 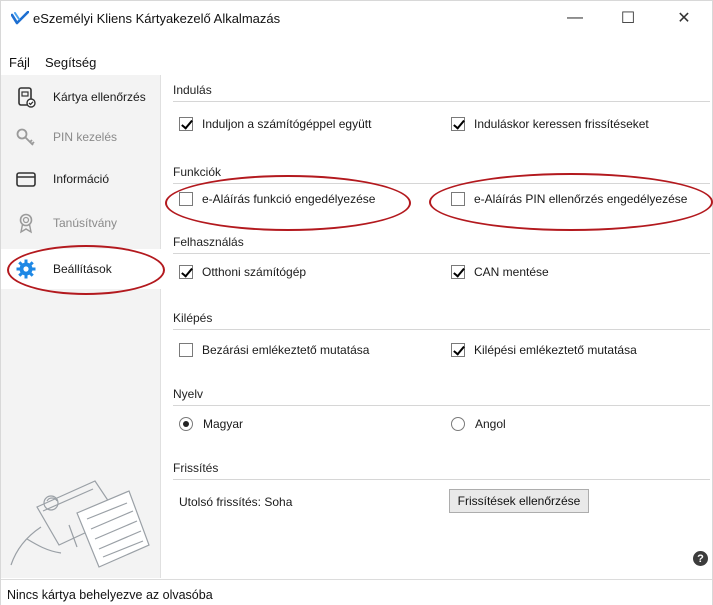 I want to click on option-label: Bezárási emlékeztető mutatása, so click(x=286, y=350).